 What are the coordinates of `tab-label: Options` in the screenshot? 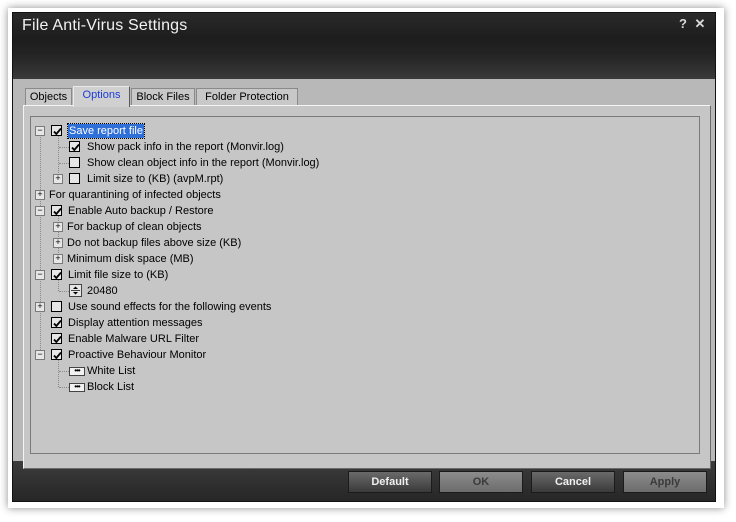 It's located at (101, 95).